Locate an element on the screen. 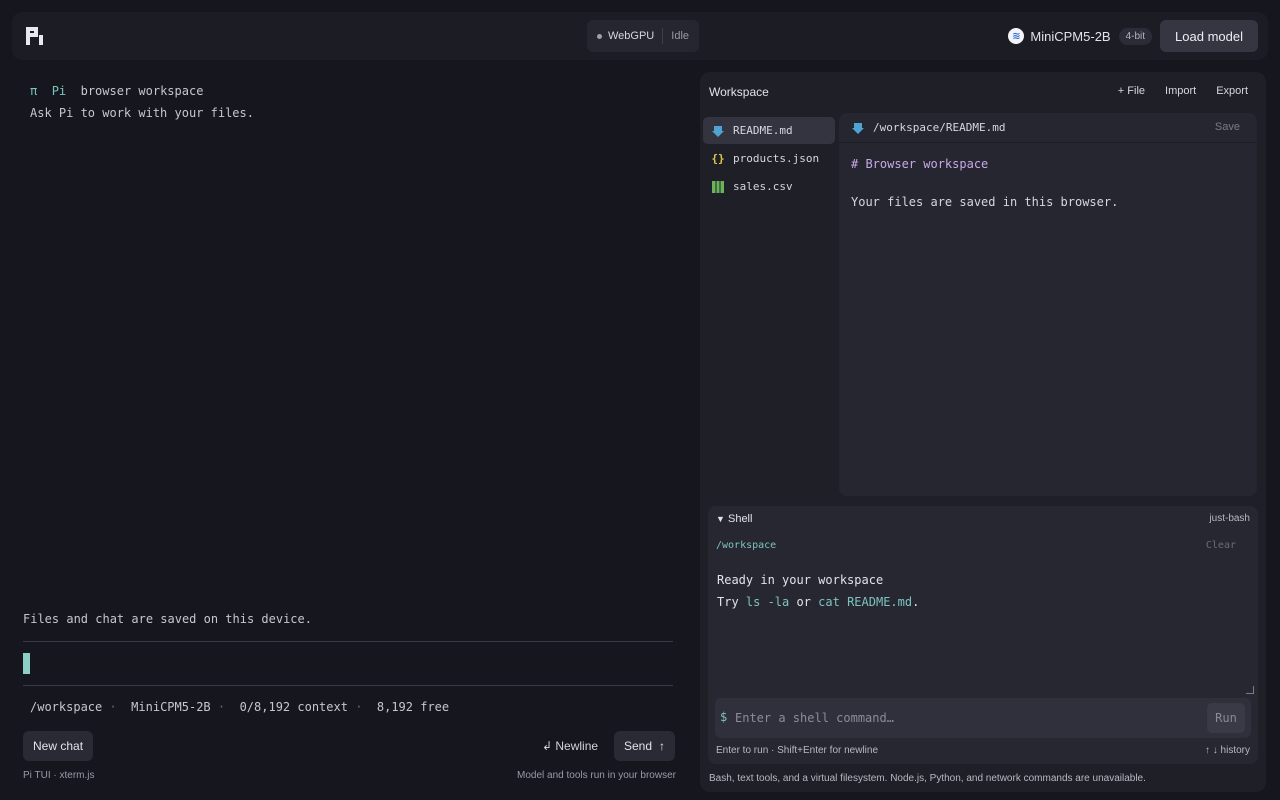  pi-logo-icon is located at coordinates (35, 36).